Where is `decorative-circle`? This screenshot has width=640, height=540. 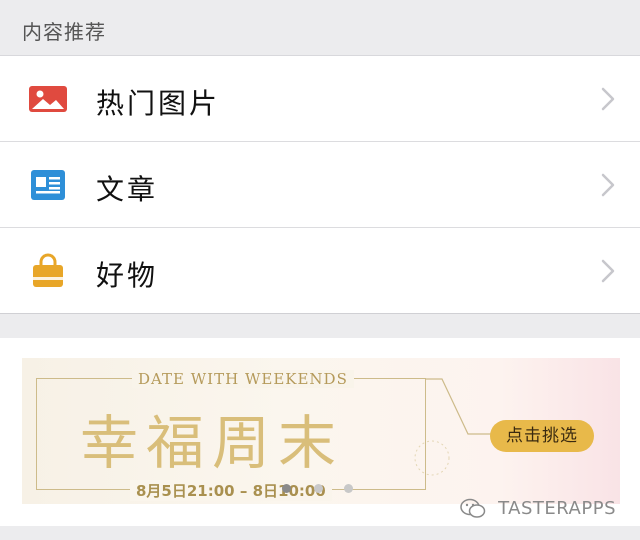 decorative-circle is located at coordinates (432, 458).